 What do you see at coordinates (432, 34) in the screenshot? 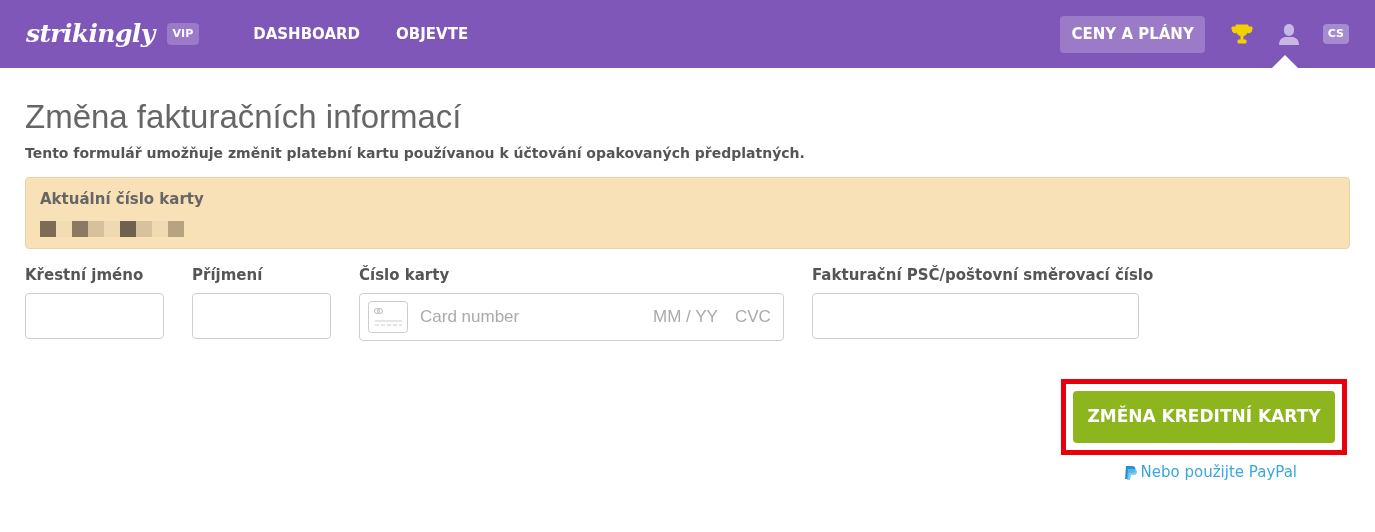
I see `nav-link: OBJEVTE` at bounding box center [432, 34].